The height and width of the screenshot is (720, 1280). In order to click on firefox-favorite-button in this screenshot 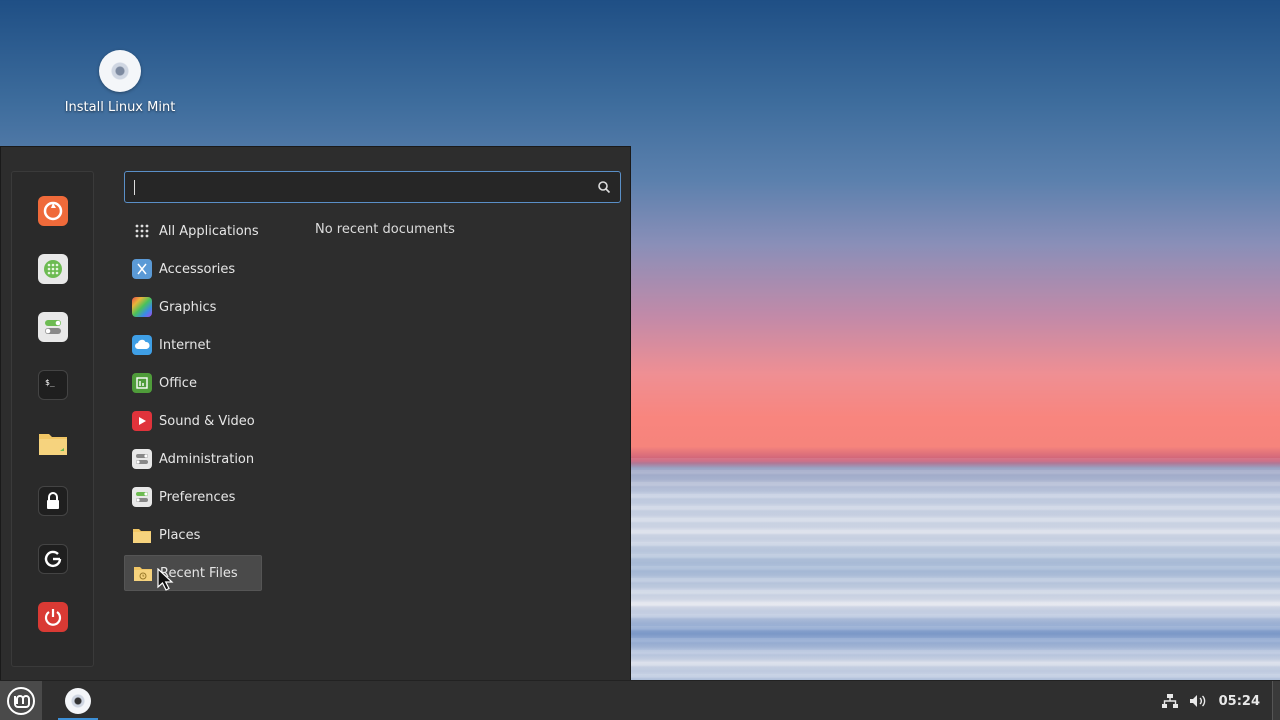, I will do `click(53, 211)`.